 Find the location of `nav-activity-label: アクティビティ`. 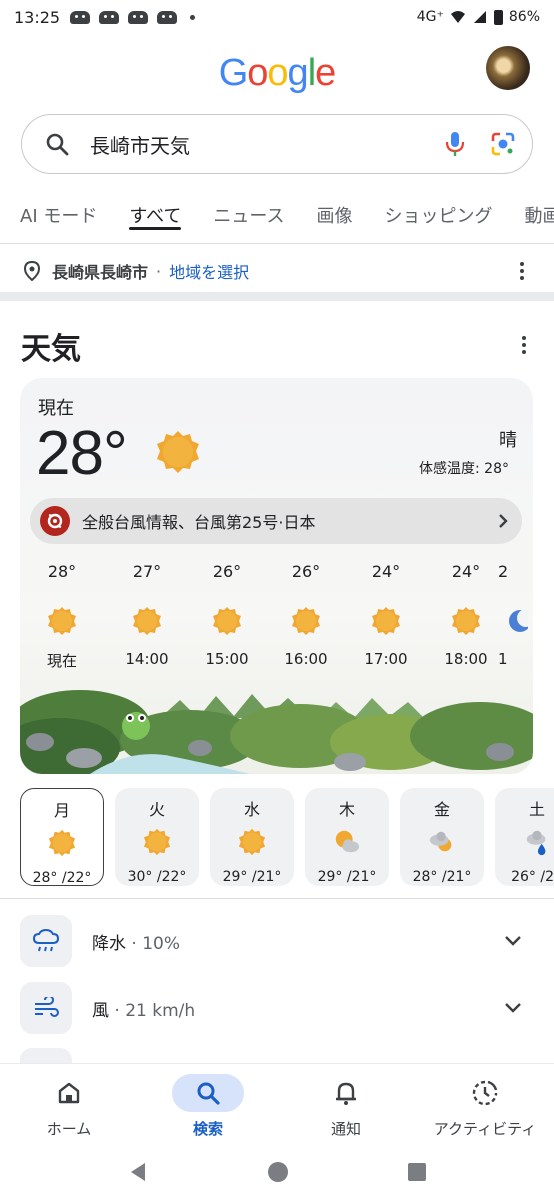

nav-activity-label: アクティビティ is located at coordinates (485, 1129).